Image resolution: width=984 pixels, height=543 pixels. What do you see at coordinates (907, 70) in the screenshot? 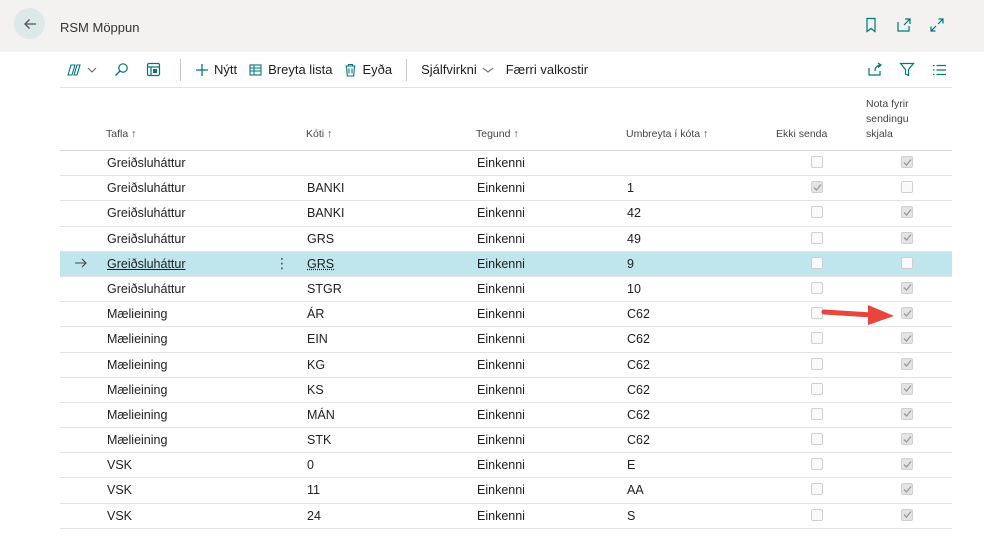
I see `filter-button` at bounding box center [907, 70].